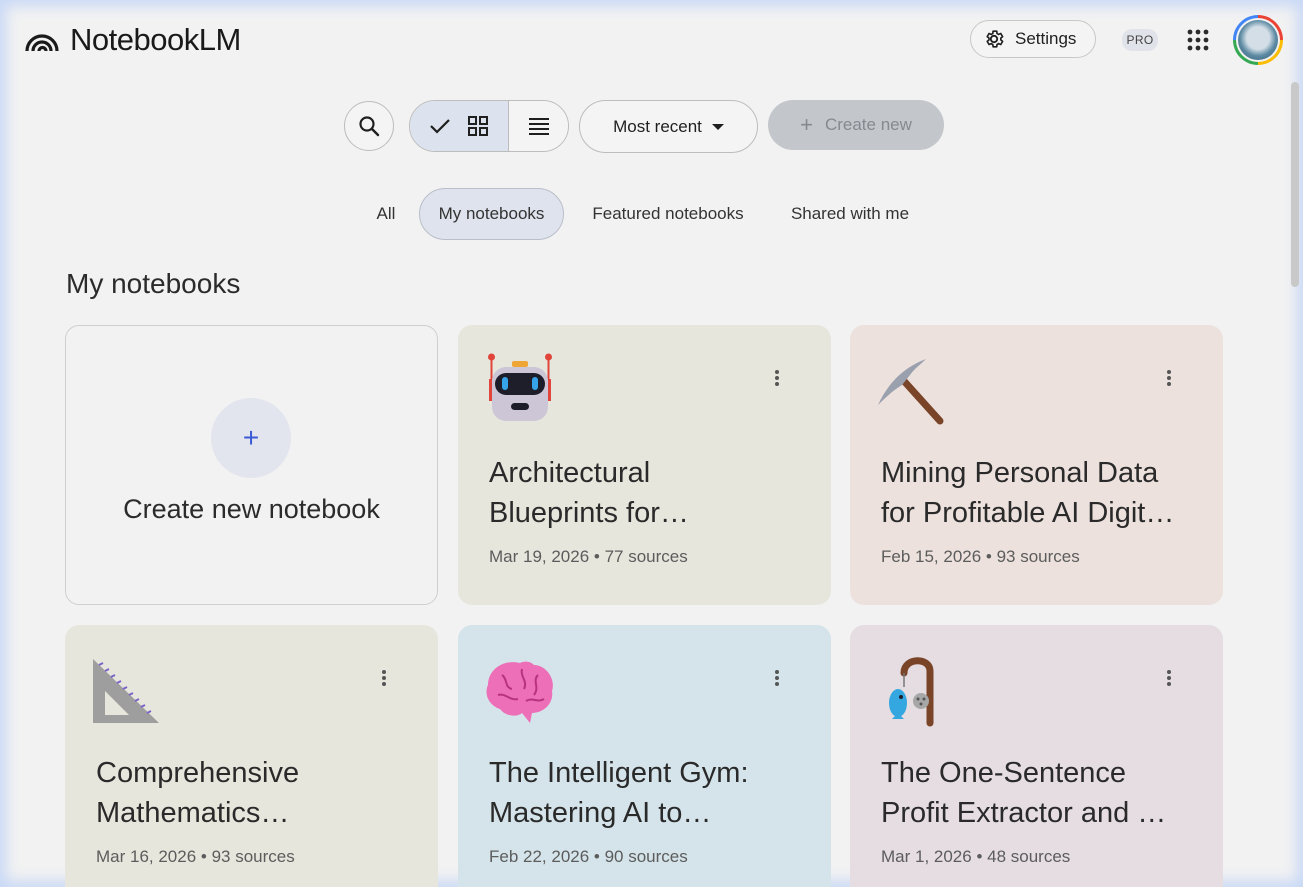 Image resolution: width=1303 pixels, height=887 pixels. What do you see at coordinates (386, 214) in the screenshot?
I see `tab-all: All` at bounding box center [386, 214].